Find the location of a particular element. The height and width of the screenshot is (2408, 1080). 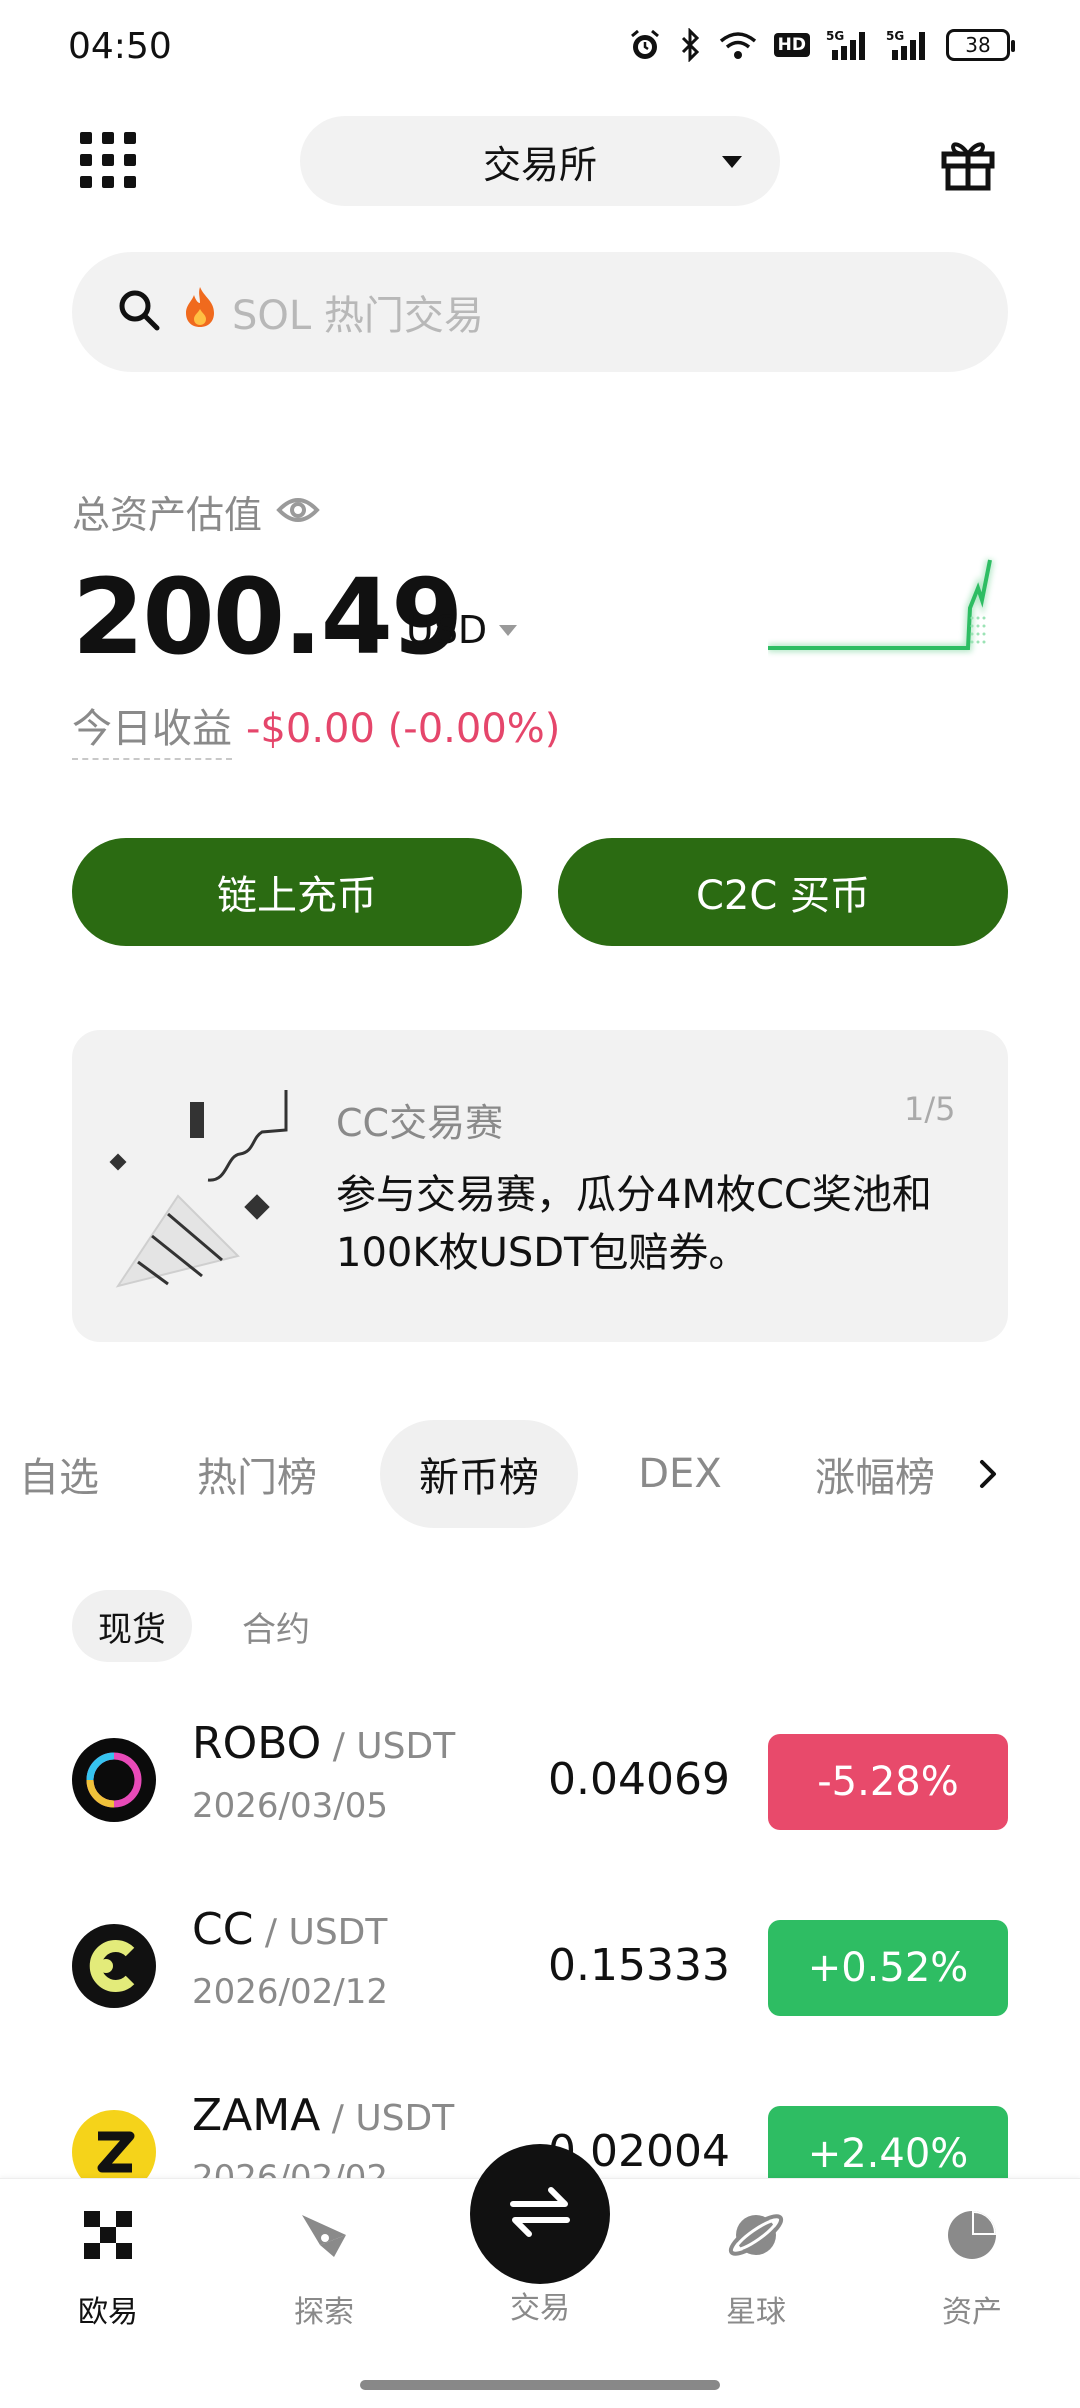

nav-label: 星球 is located at coordinates (756, 2312).